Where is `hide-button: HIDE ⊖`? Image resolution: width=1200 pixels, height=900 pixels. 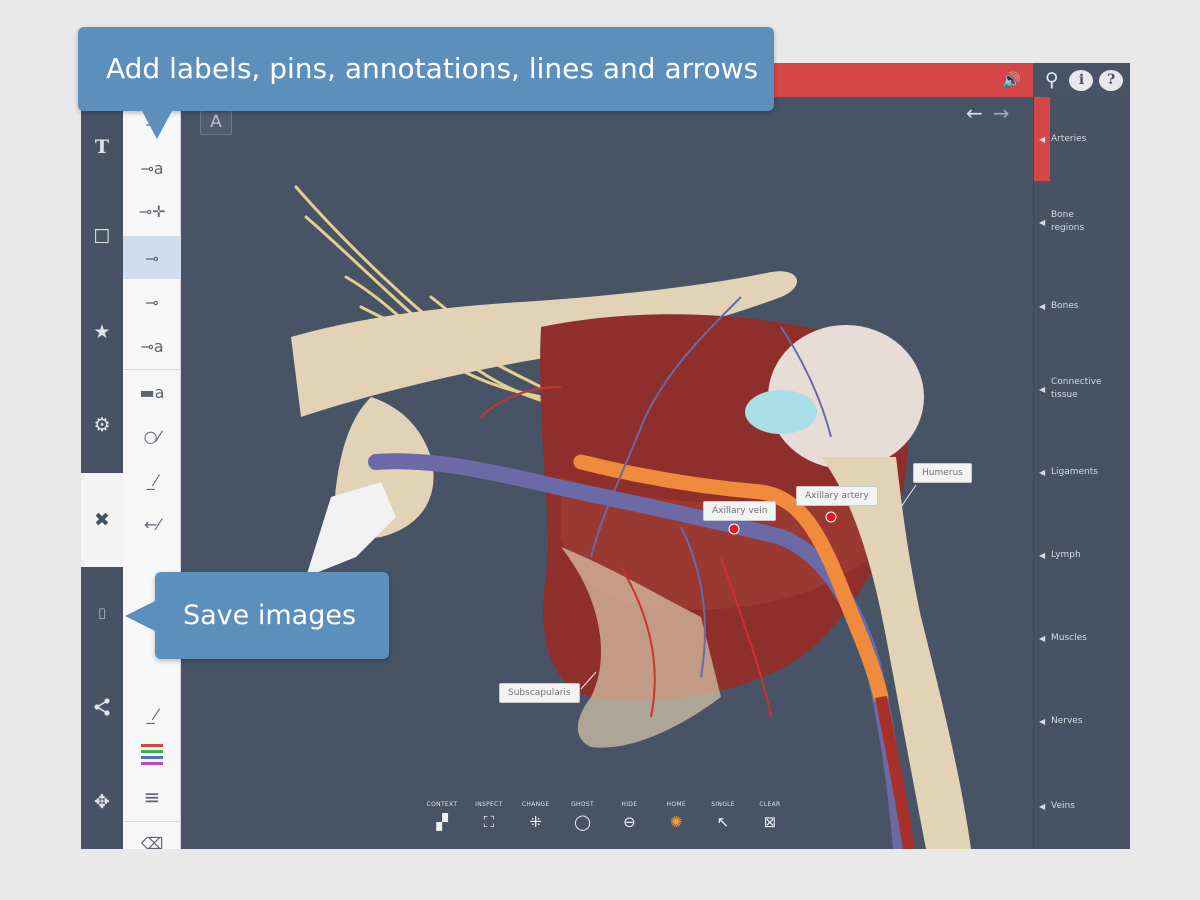 hide-button: HIDE ⊖ is located at coordinates (629, 823).